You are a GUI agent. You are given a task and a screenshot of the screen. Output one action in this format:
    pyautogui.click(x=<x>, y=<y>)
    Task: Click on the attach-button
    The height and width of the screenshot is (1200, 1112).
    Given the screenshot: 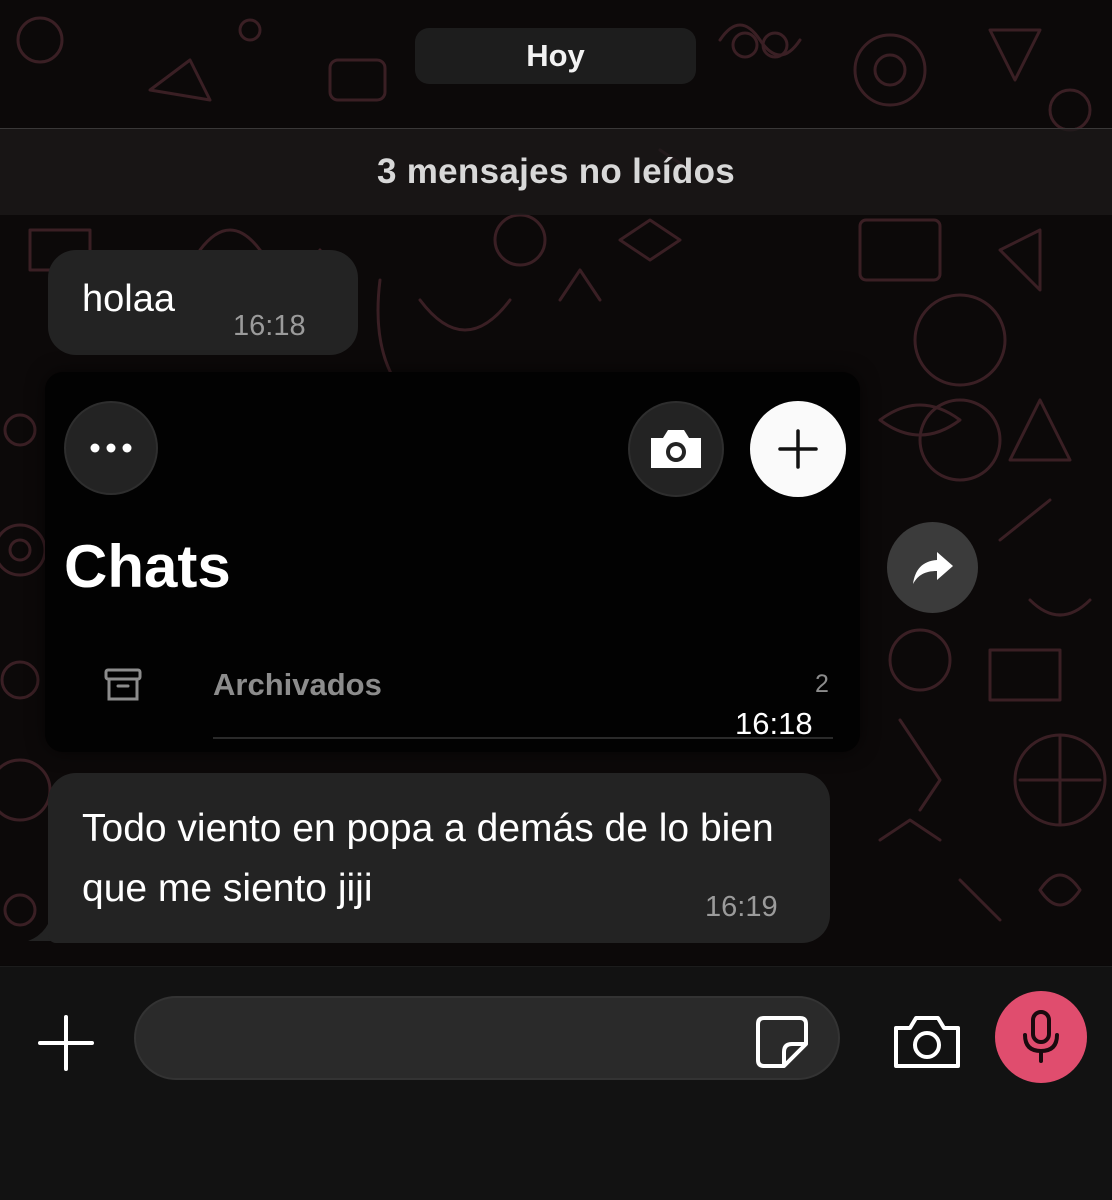 What is the action you would take?
    pyautogui.click(x=66, y=1043)
    